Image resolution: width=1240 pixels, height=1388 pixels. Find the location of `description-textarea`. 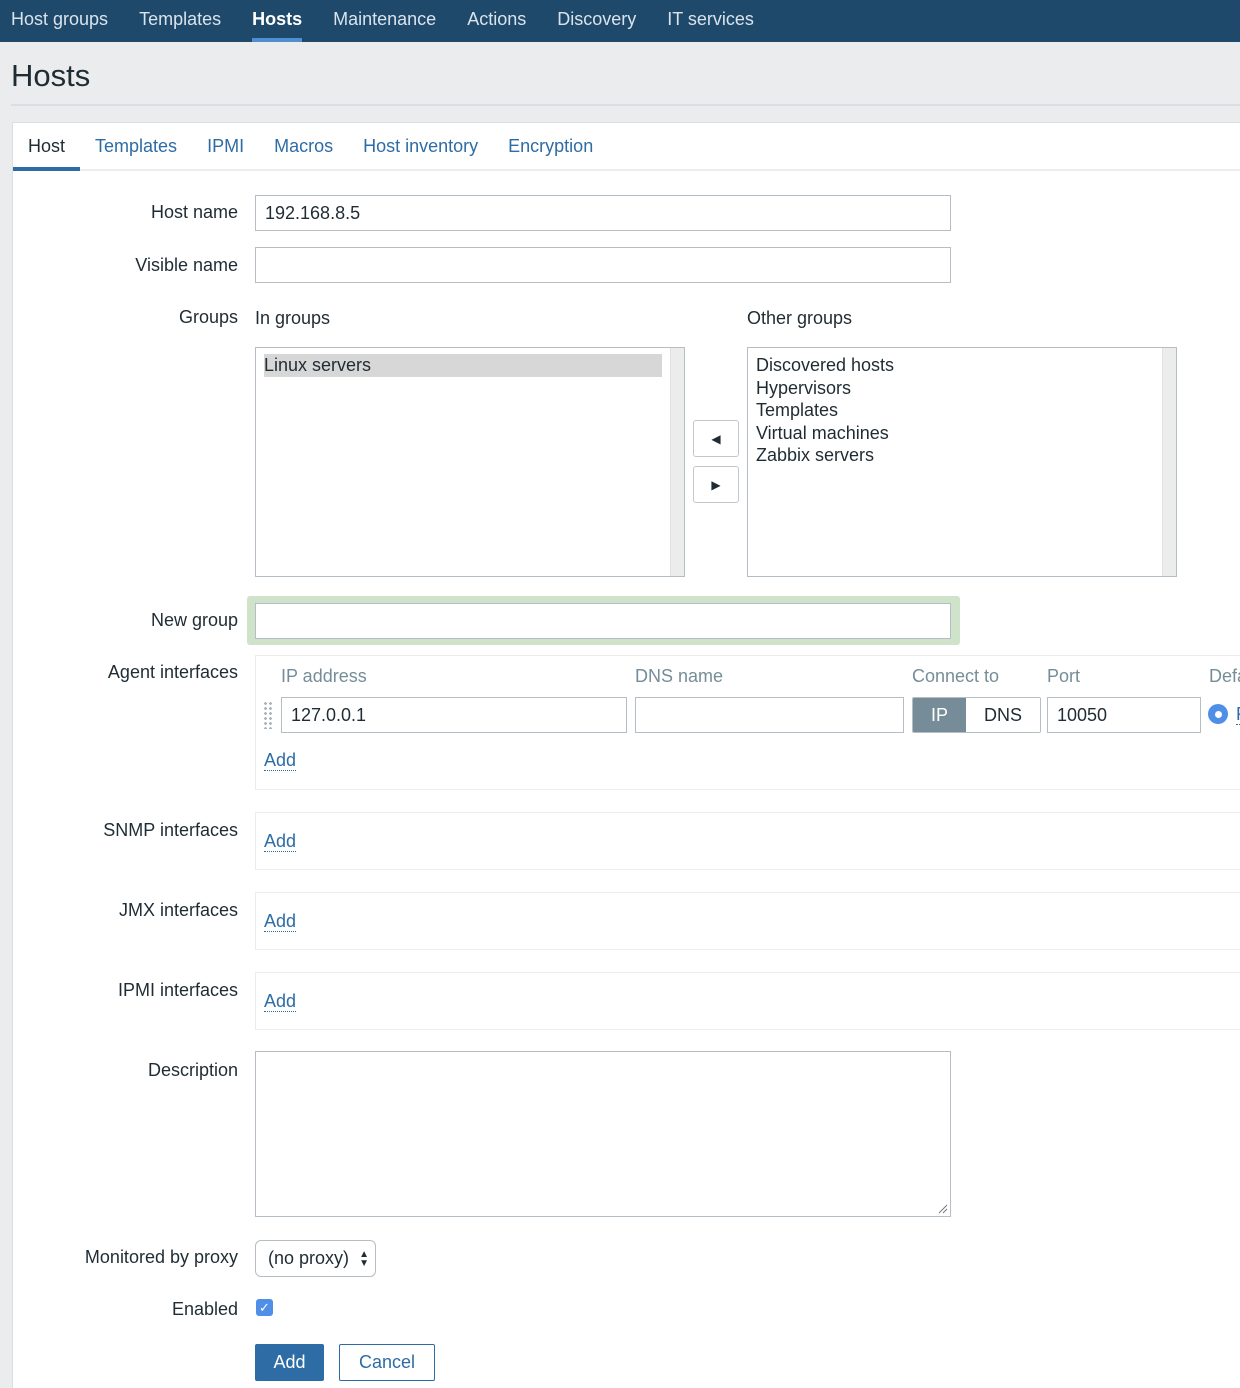

description-textarea is located at coordinates (603, 1134).